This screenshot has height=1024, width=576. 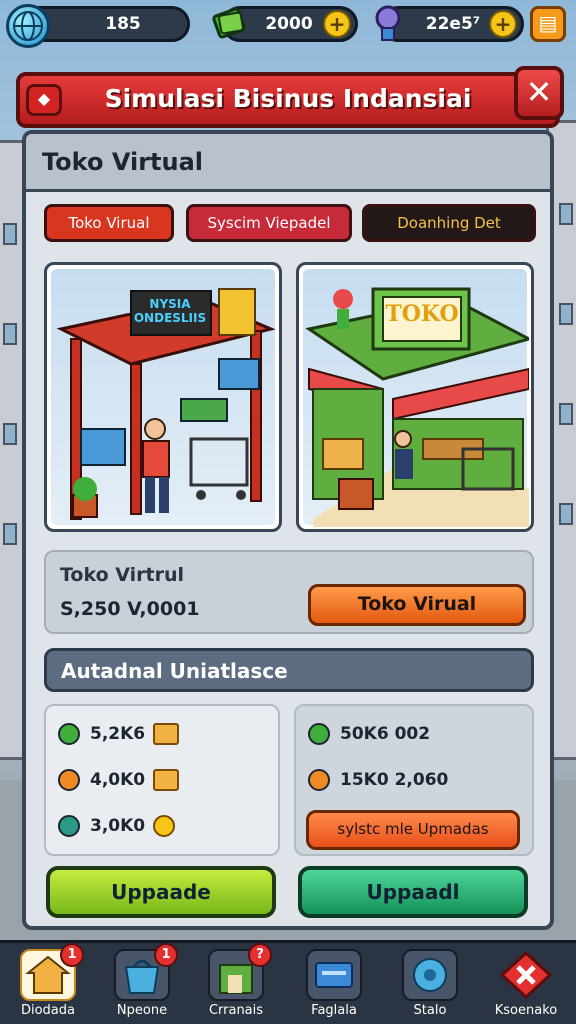 What do you see at coordinates (413, 830) in the screenshot?
I see `system-upgrade-button: sylstc mle Upmadas` at bounding box center [413, 830].